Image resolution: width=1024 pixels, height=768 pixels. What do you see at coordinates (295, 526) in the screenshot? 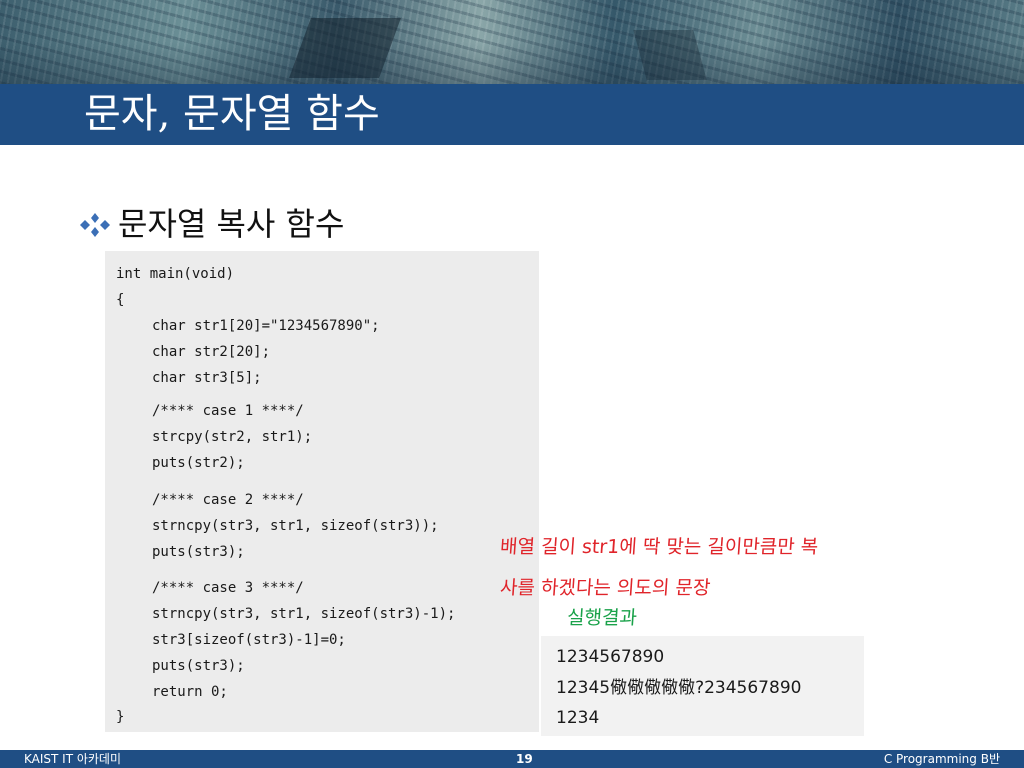
I see `code-line: strncpy(str3, str1, sizeof(str3));` at bounding box center [295, 526].